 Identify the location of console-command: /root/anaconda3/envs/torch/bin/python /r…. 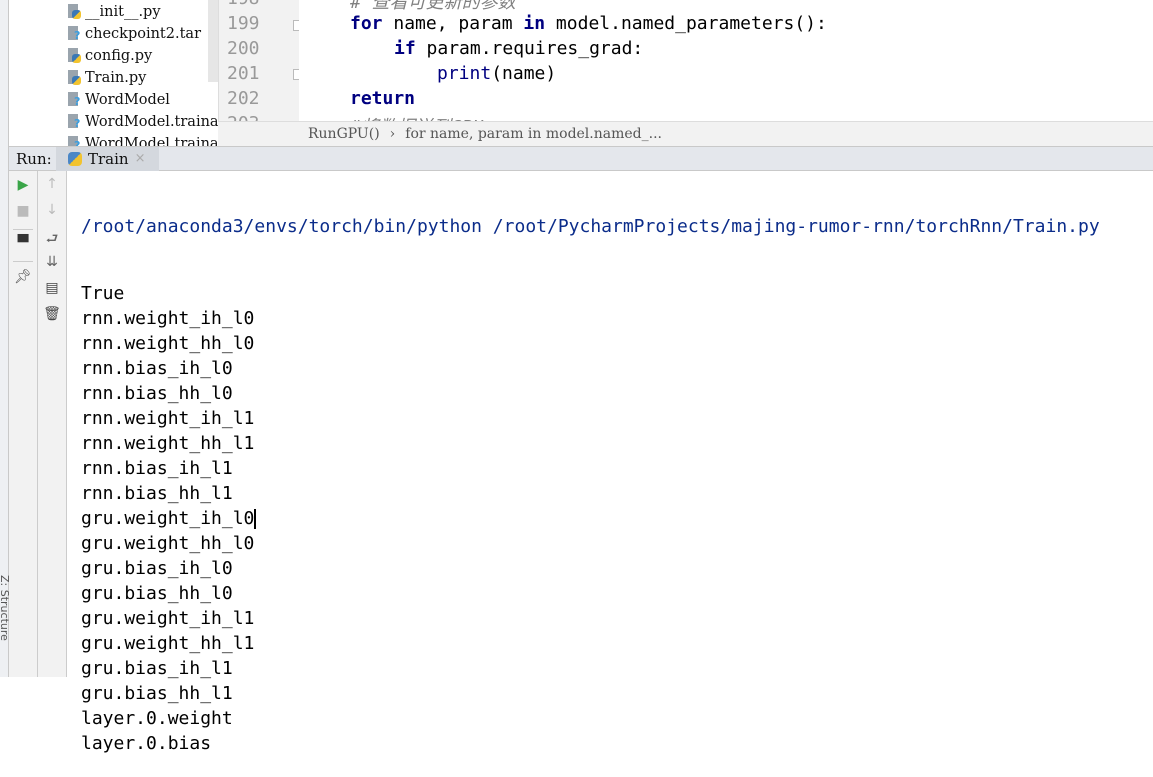
(590, 226).